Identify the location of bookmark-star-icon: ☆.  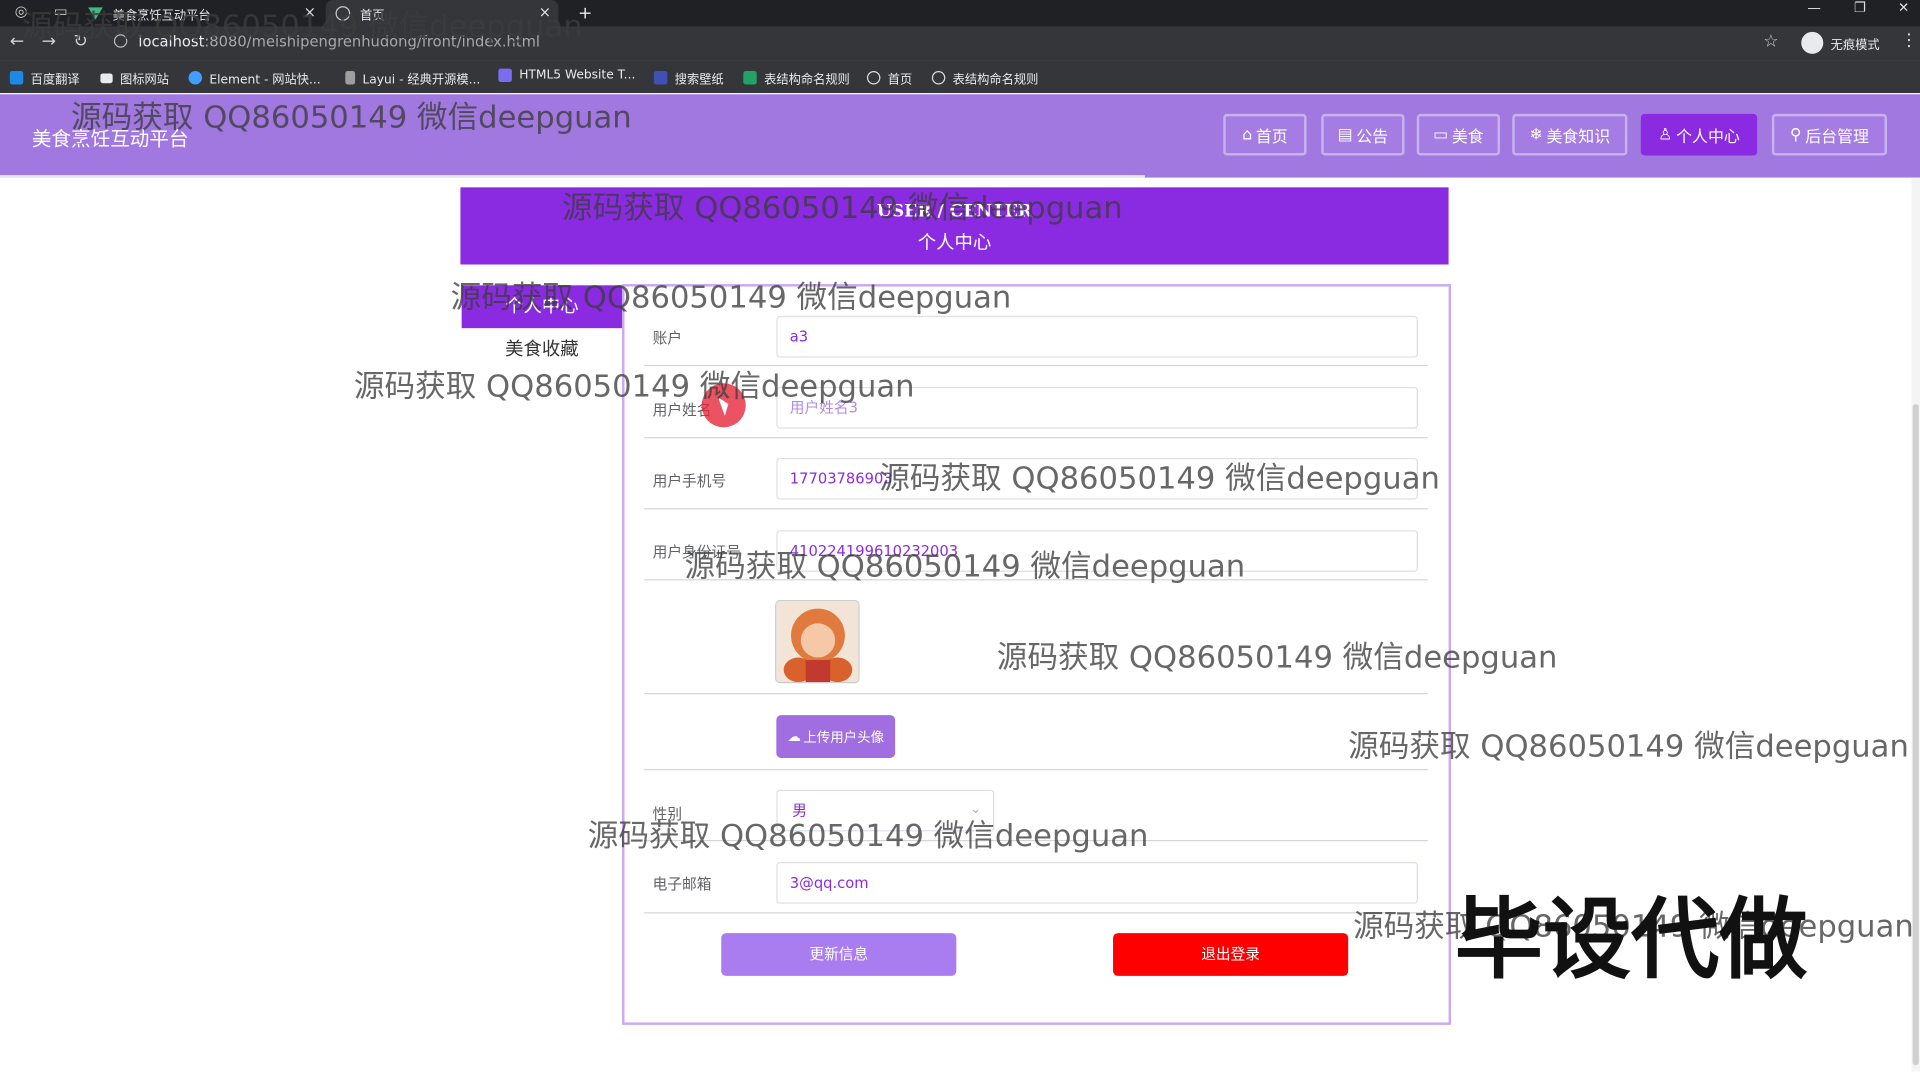
(1770, 42).